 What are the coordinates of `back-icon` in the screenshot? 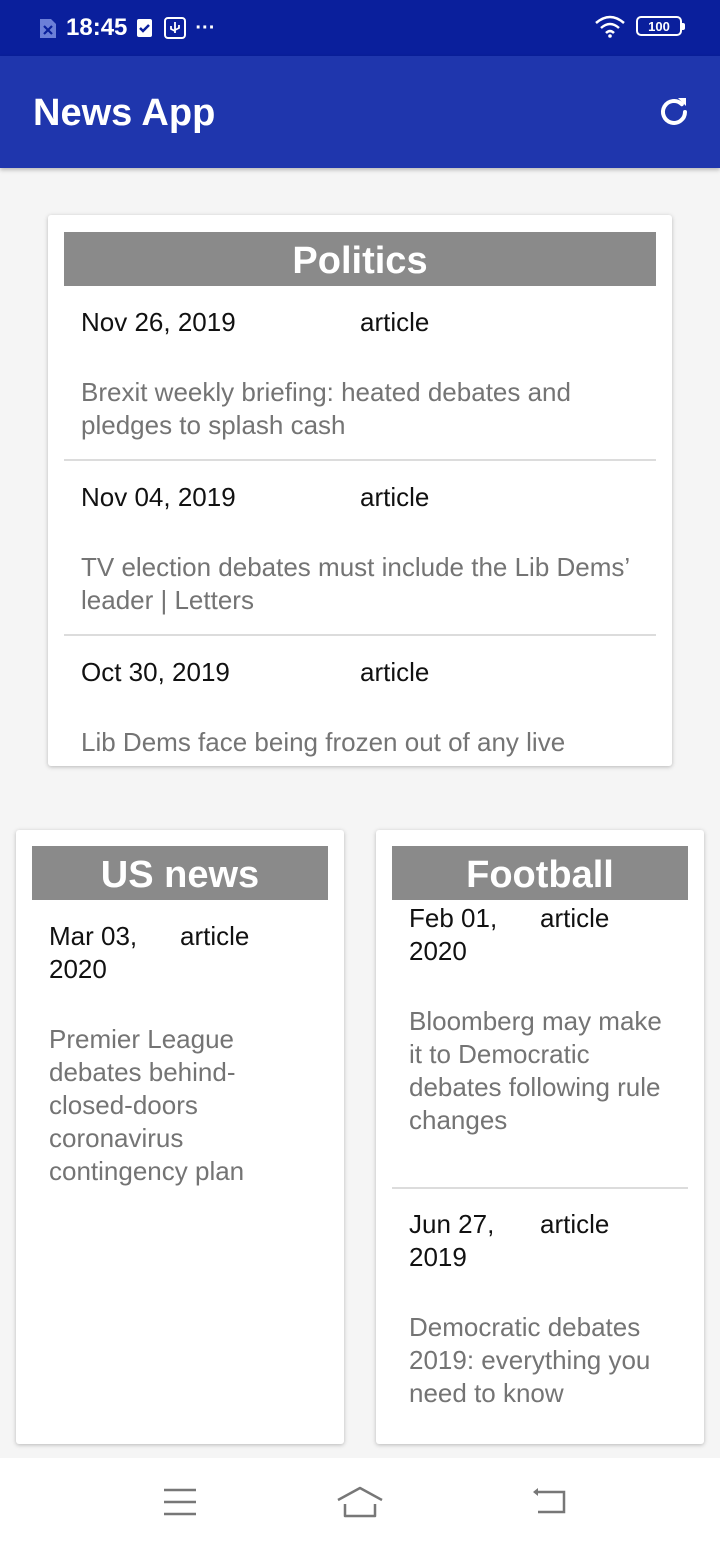 It's located at (550, 1502).